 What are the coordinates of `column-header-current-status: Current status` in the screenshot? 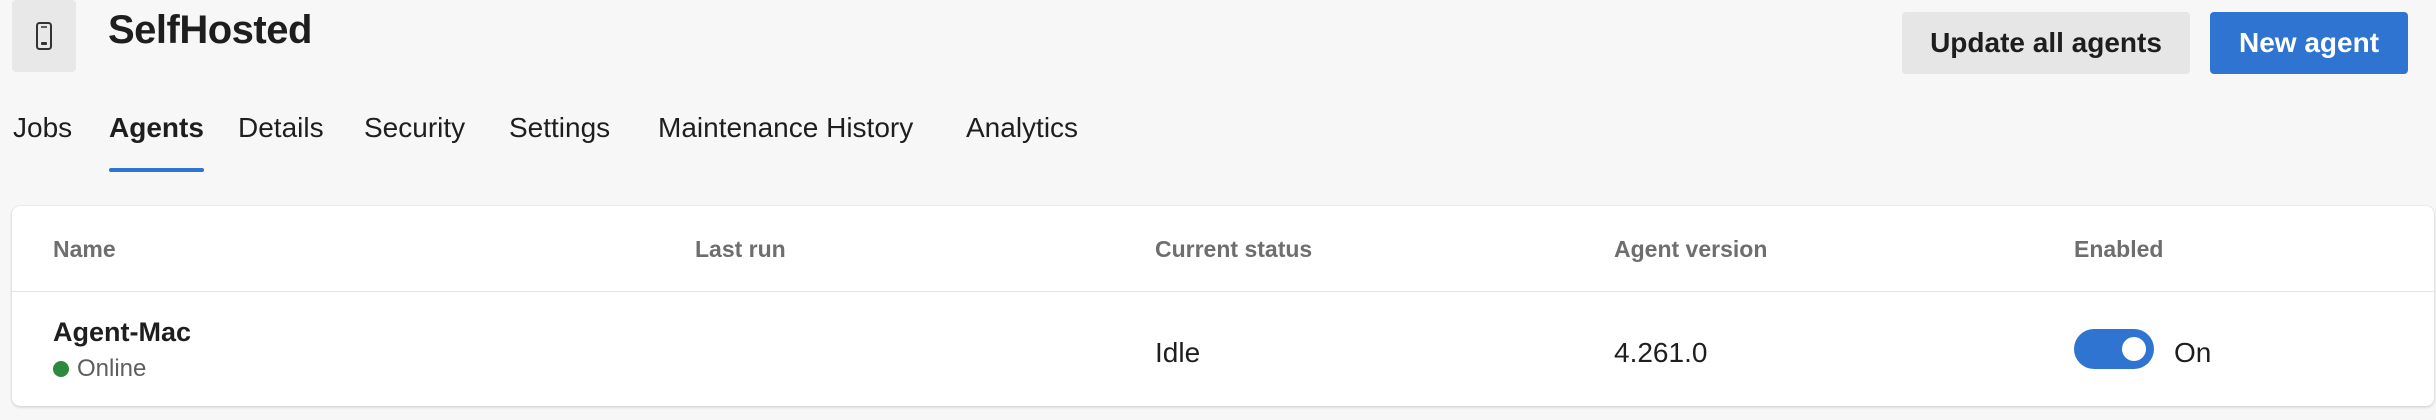 It's located at (1233, 249).